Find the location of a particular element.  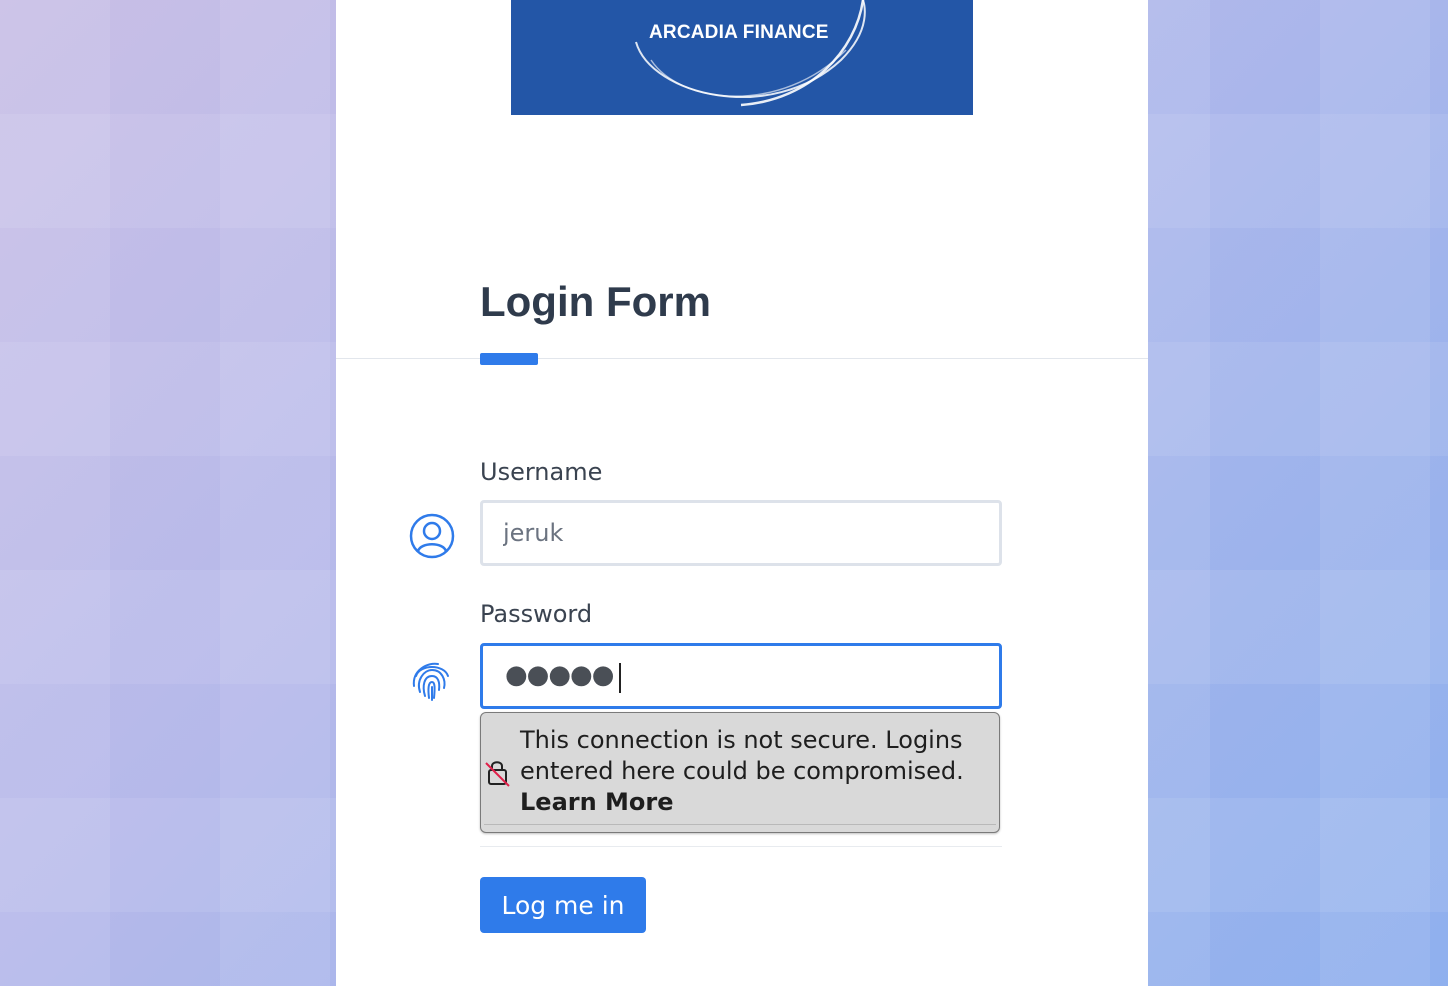

password-field: ●●●●● is located at coordinates (741, 676).